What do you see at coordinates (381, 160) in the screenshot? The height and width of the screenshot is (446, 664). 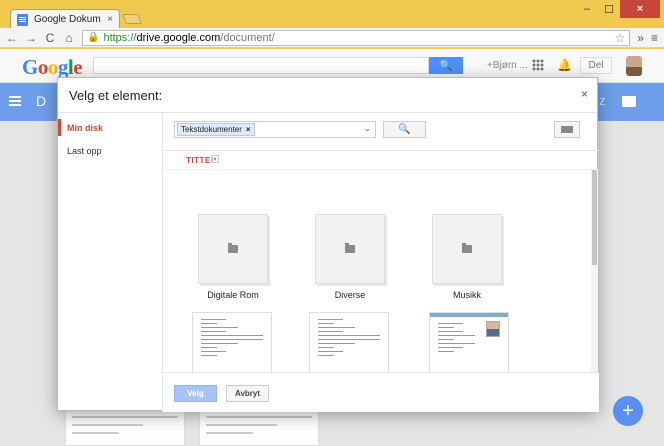 I see `sort-bar: TITTEL ▾` at bounding box center [381, 160].